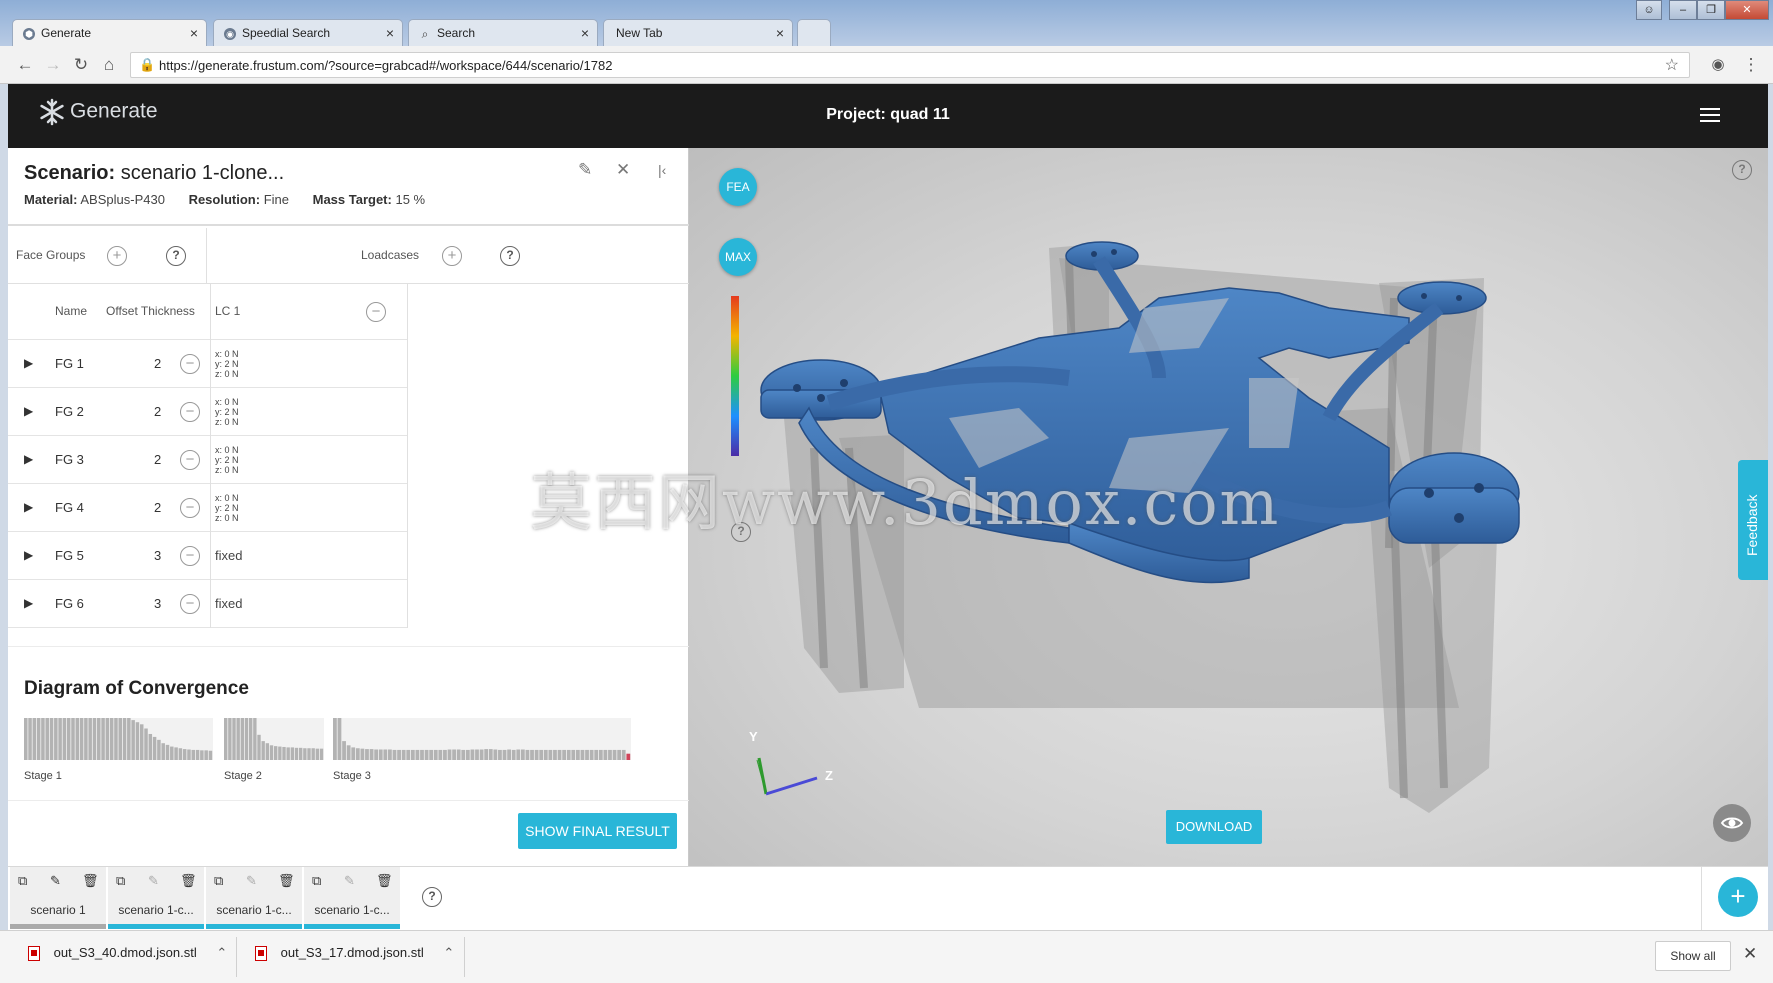 This screenshot has width=1773, height=983. I want to click on app-header: Generate Project: quad 11, so click(888, 116).